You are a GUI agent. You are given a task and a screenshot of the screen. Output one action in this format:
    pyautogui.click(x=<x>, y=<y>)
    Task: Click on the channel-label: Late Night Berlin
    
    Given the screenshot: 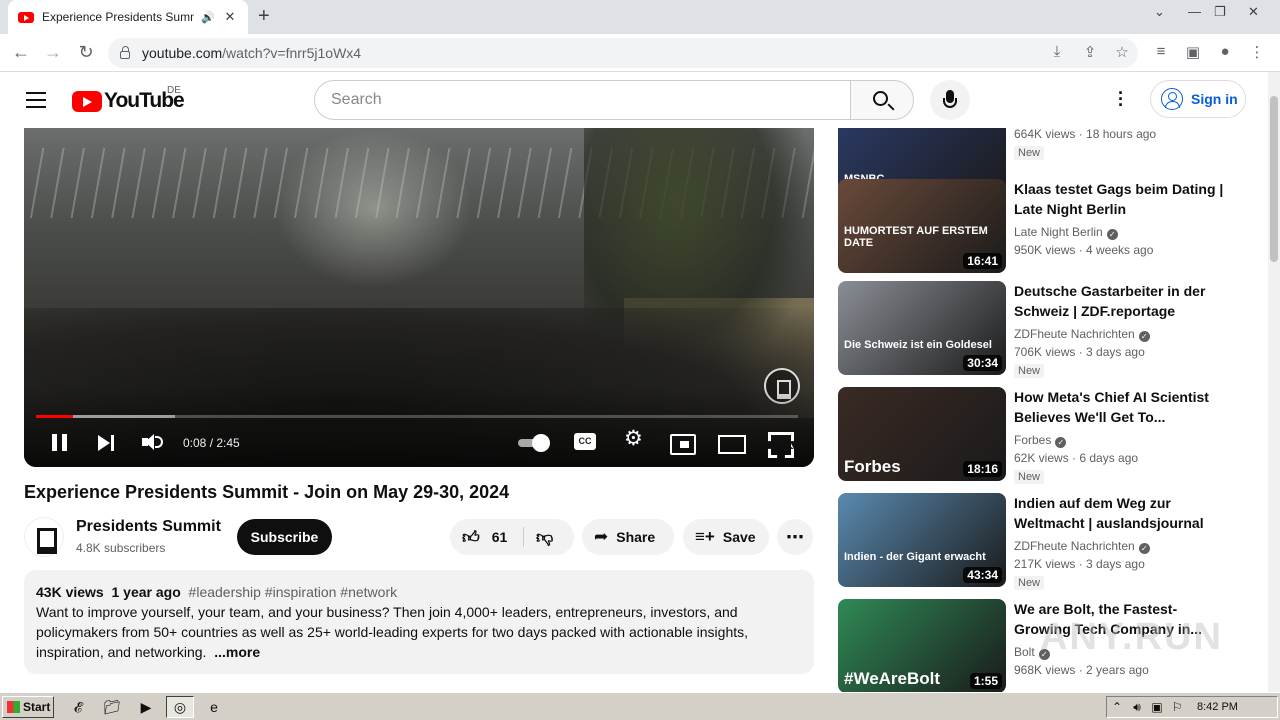 What is the action you would take?
    pyautogui.click(x=1058, y=232)
    